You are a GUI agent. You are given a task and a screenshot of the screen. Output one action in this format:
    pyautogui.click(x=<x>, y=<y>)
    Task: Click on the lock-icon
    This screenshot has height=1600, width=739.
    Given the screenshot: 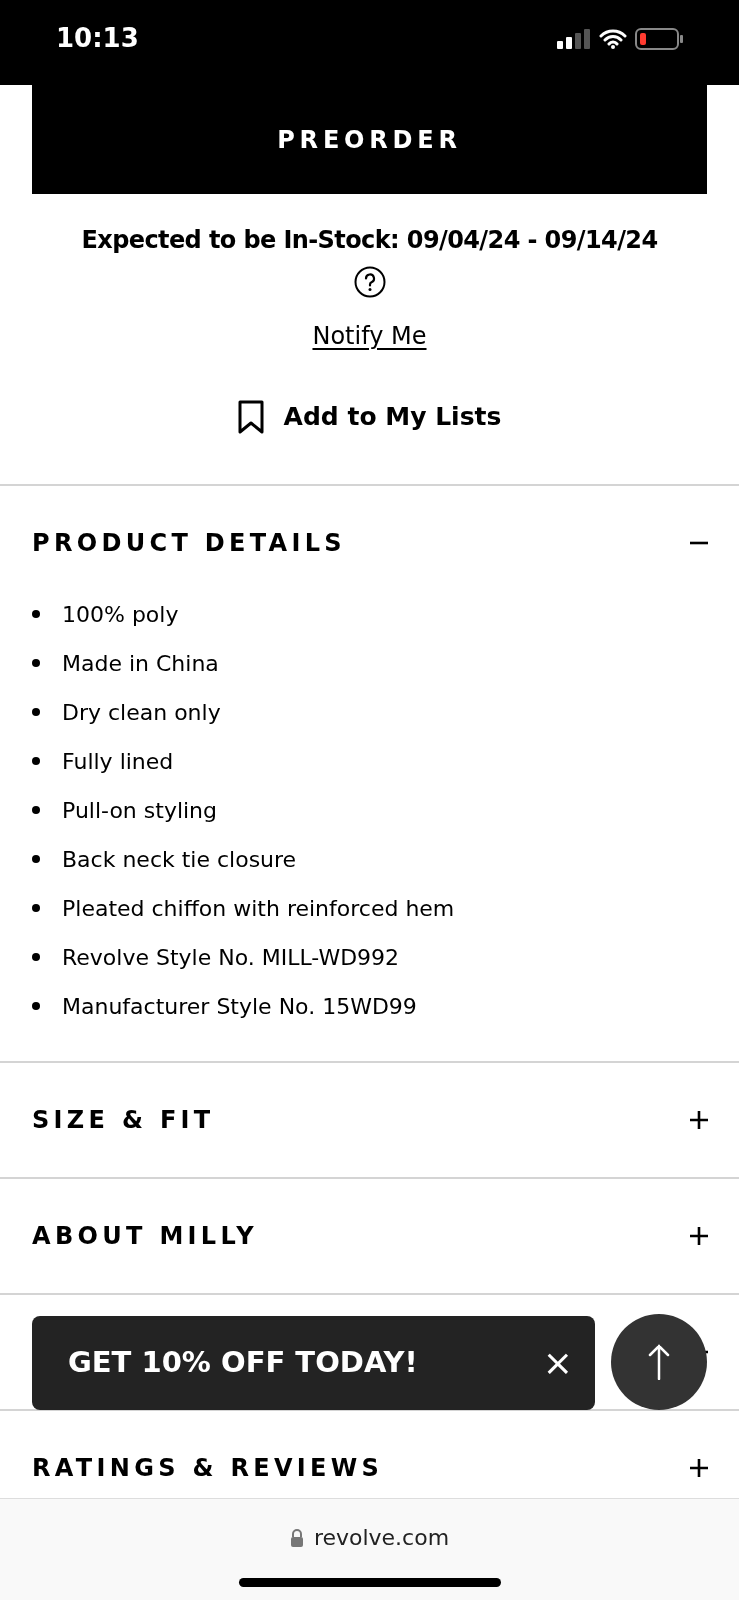 What is the action you would take?
    pyautogui.click(x=296, y=1537)
    